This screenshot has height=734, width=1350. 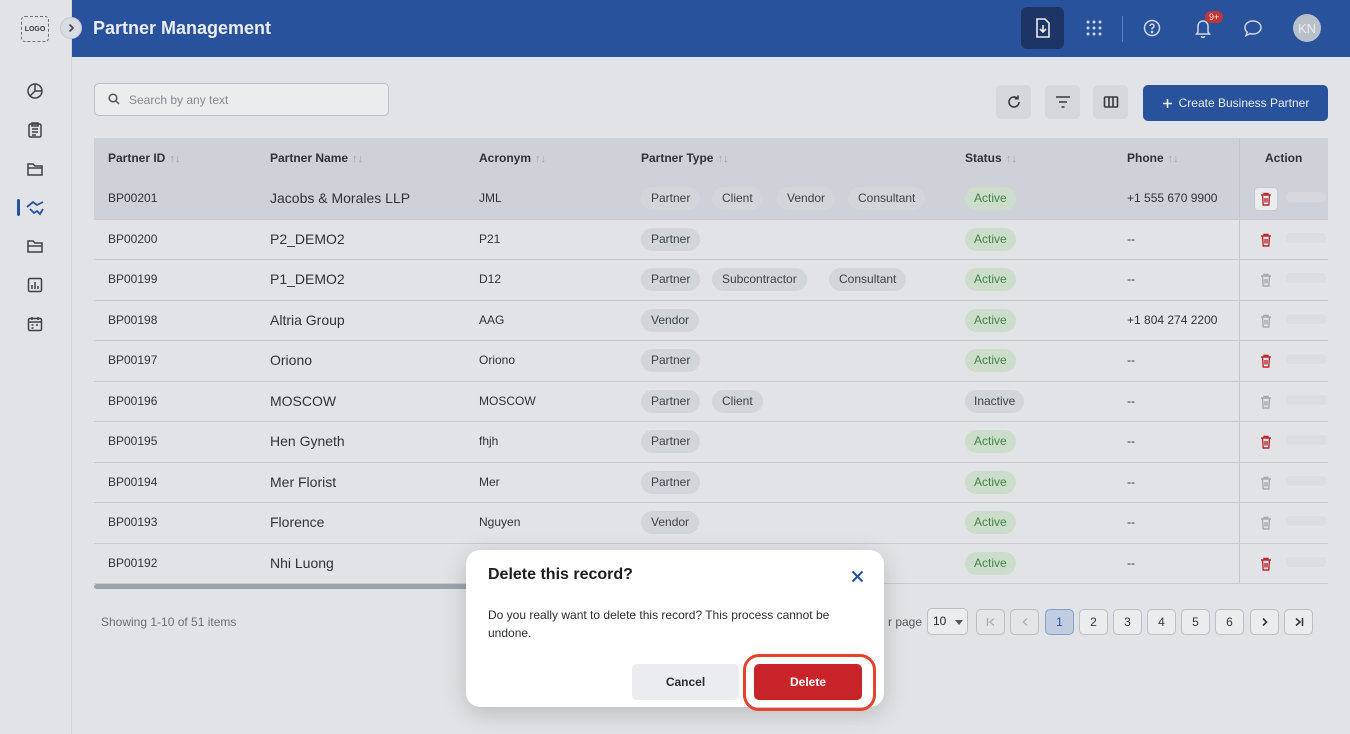 I want to click on close-icon, so click(x=857, y=576).